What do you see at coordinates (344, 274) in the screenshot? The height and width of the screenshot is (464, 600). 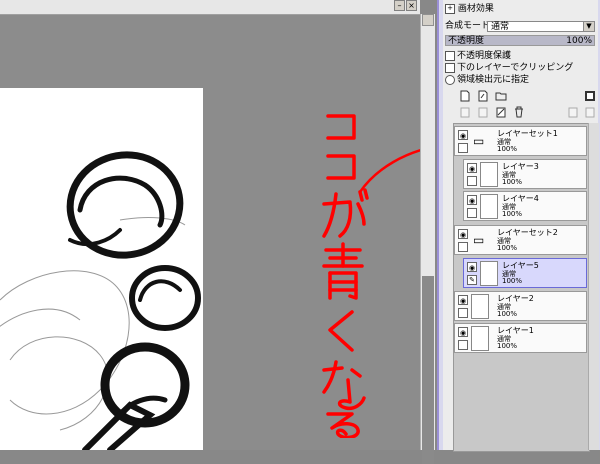 I see `annotation-text` at bounding box center [344, 274].